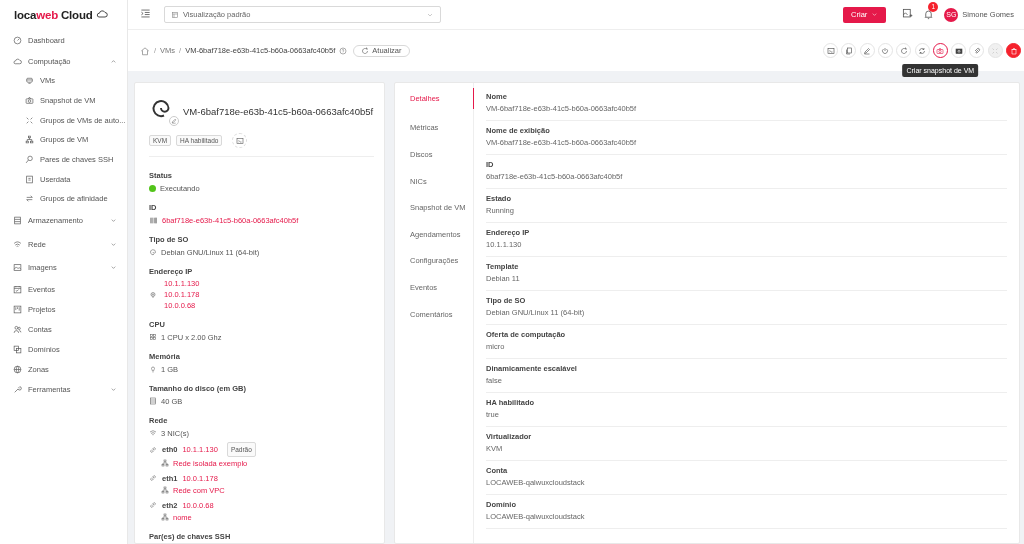 Image resolution: width=1024 pixels, height=544 pixels. Describe the element at coordinates (976, 50) in the screenshot. I see `paperclip-icon` at that location.